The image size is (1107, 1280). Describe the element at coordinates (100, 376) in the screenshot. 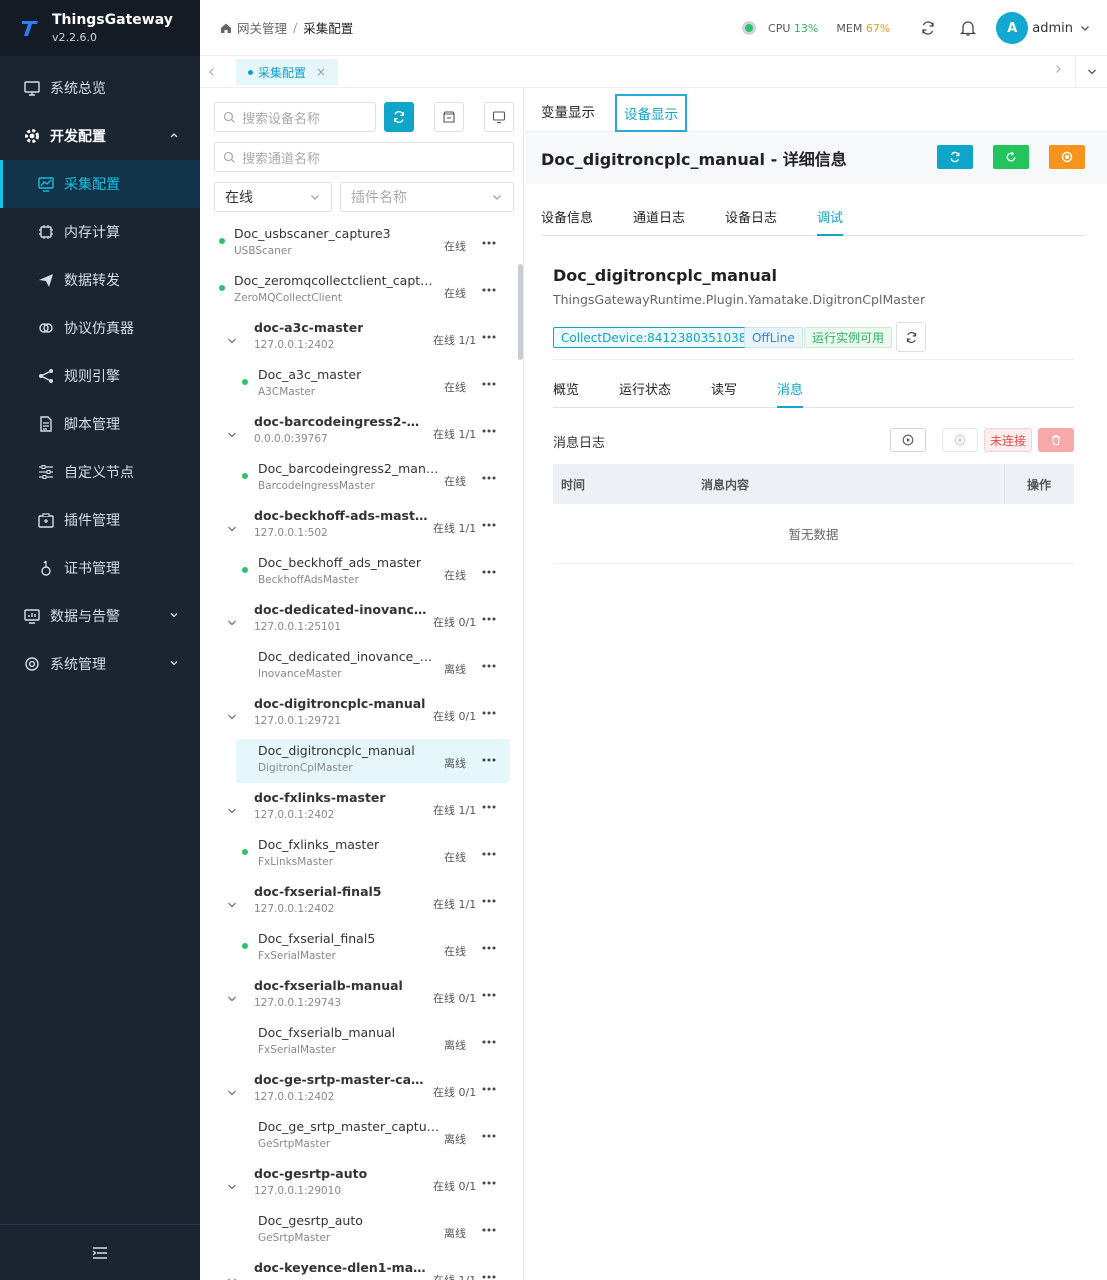

I see `sidebar-item-rule-engine: 规则引擎` at that location.